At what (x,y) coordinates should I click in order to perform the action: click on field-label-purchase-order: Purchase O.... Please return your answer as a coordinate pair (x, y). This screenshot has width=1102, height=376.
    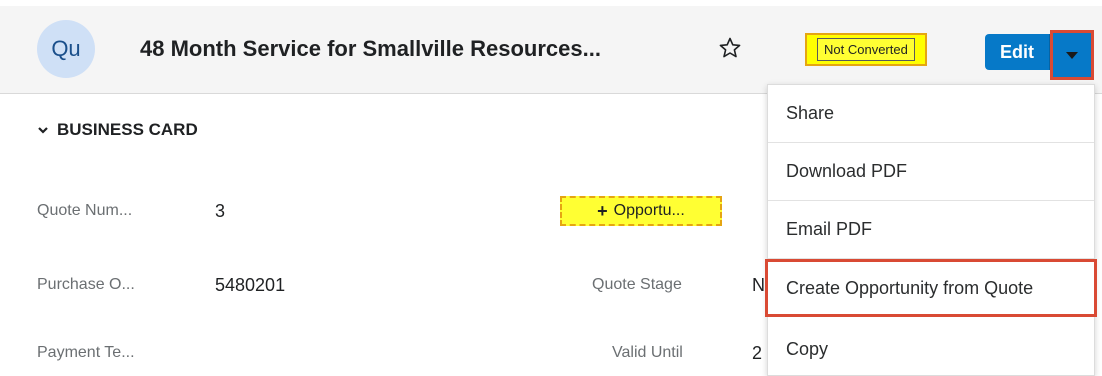
    Looking at the image, I should click on (86, 284).